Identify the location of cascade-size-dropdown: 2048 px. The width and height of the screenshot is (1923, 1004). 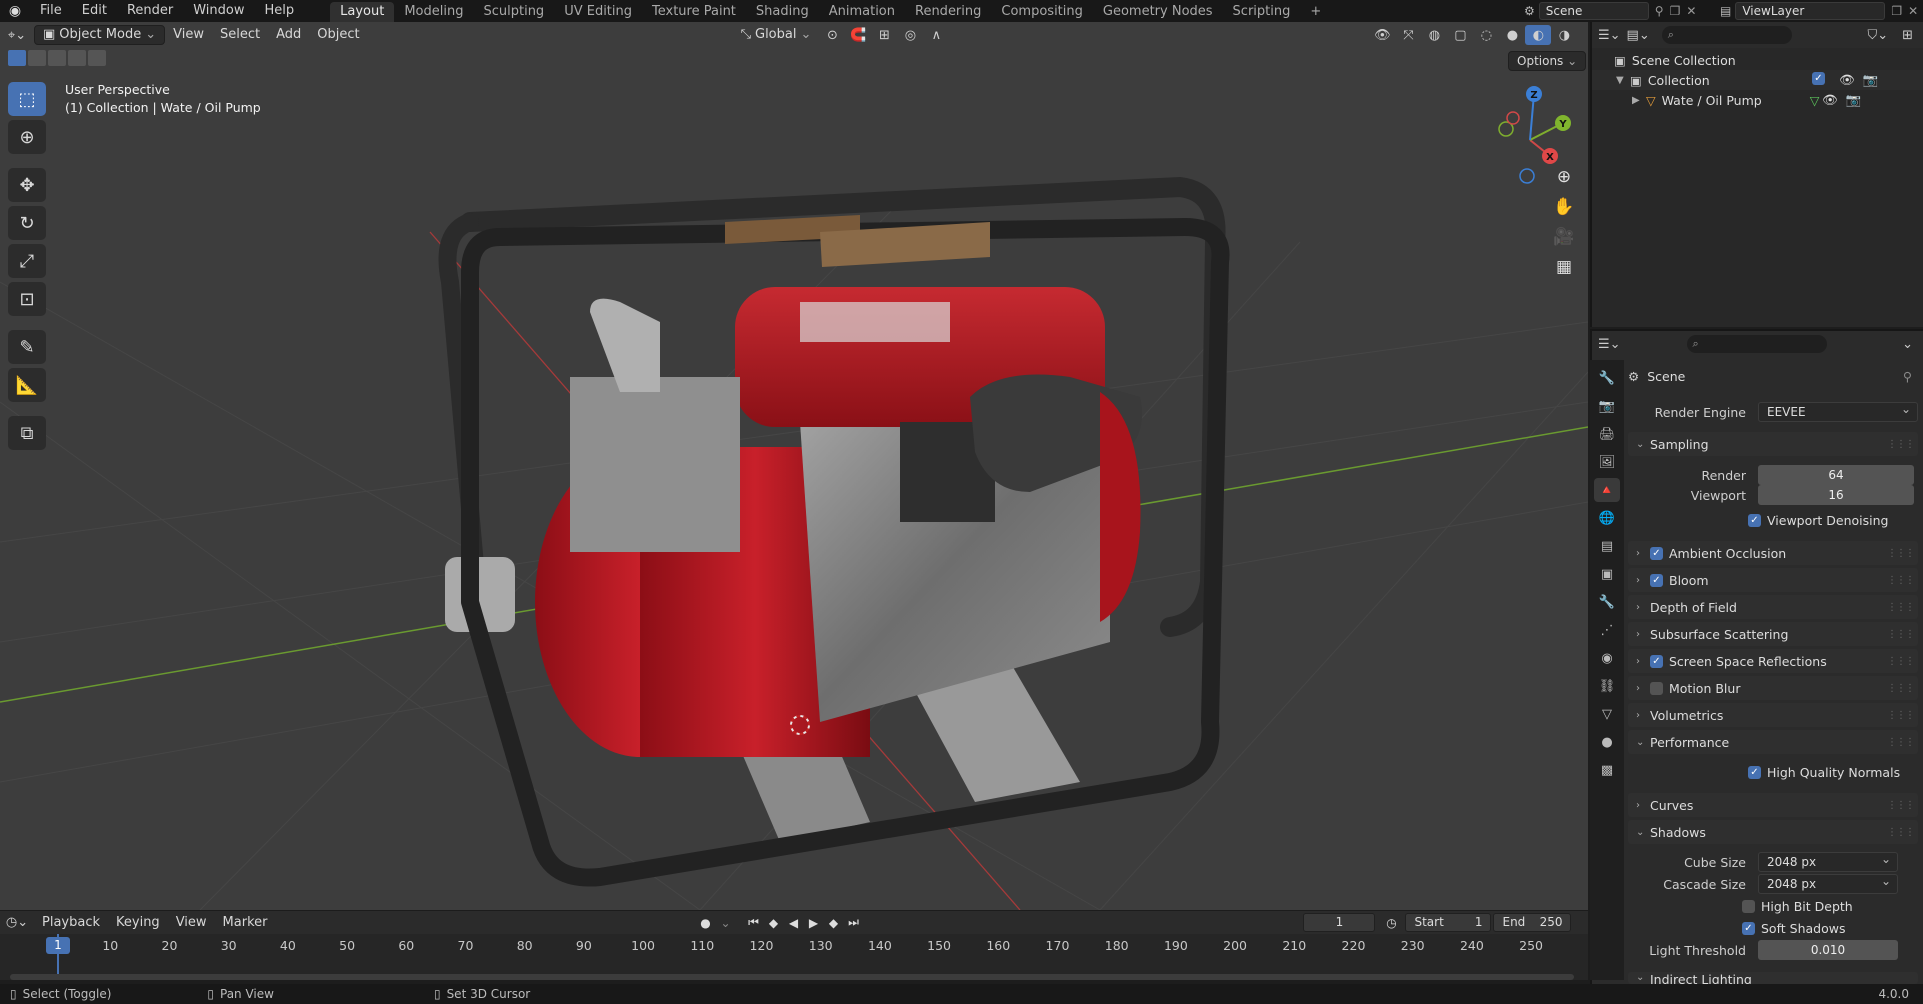
(1828, 883).